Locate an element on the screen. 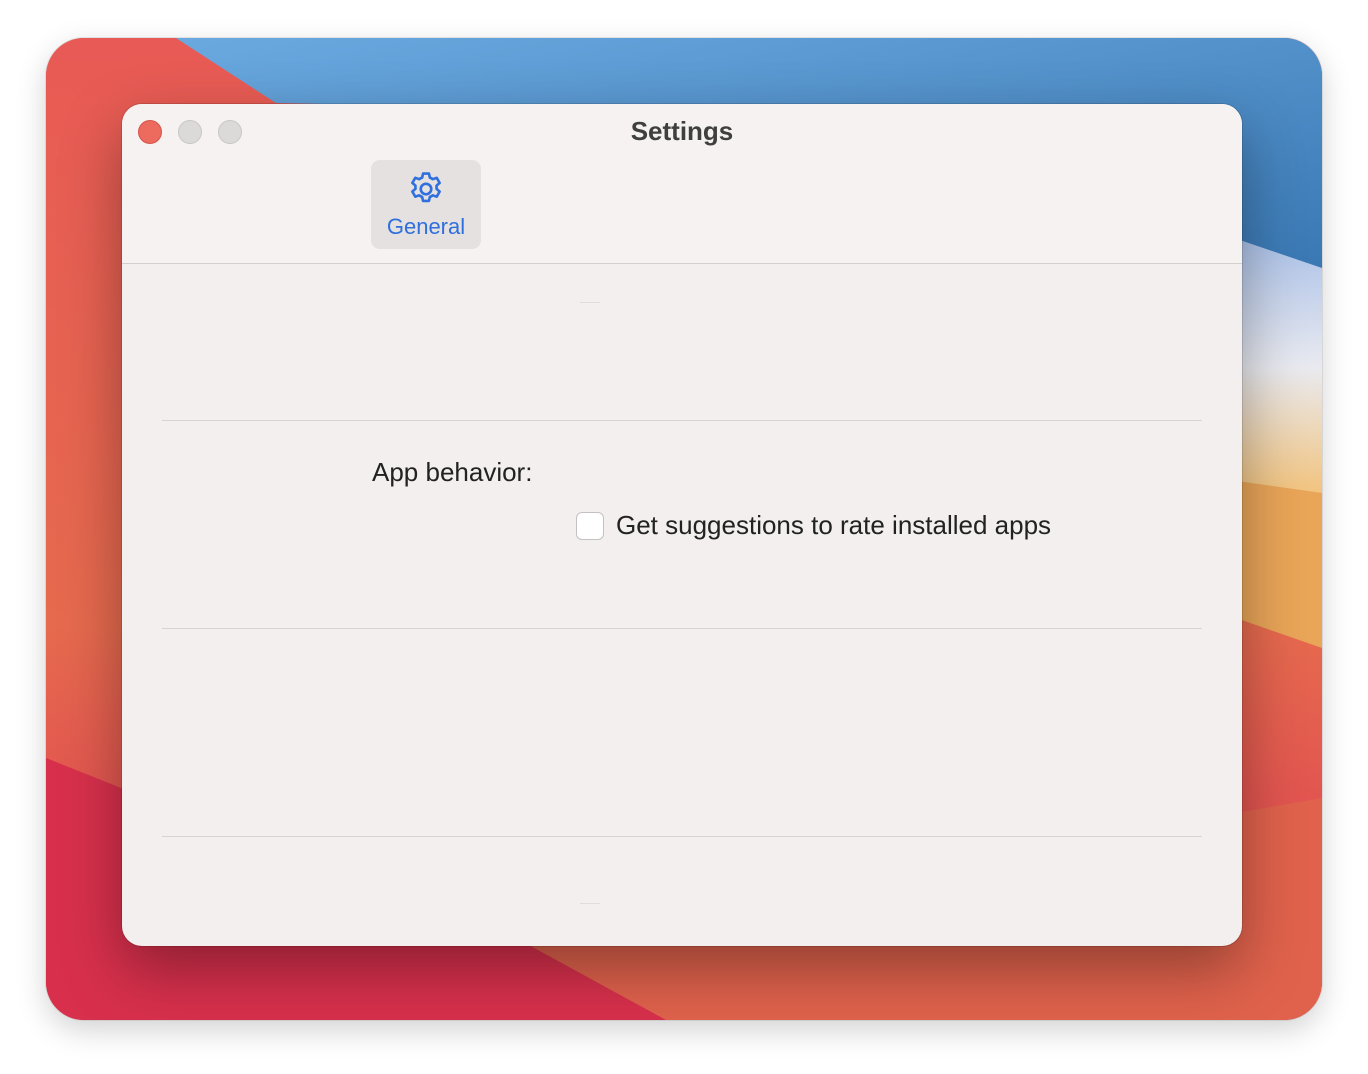 Image resolution: width=1368 pixels, height=1074 pixels. rate-suggestions-label: Get suggestions to rate installed apps is located at coordinates (833, 525).